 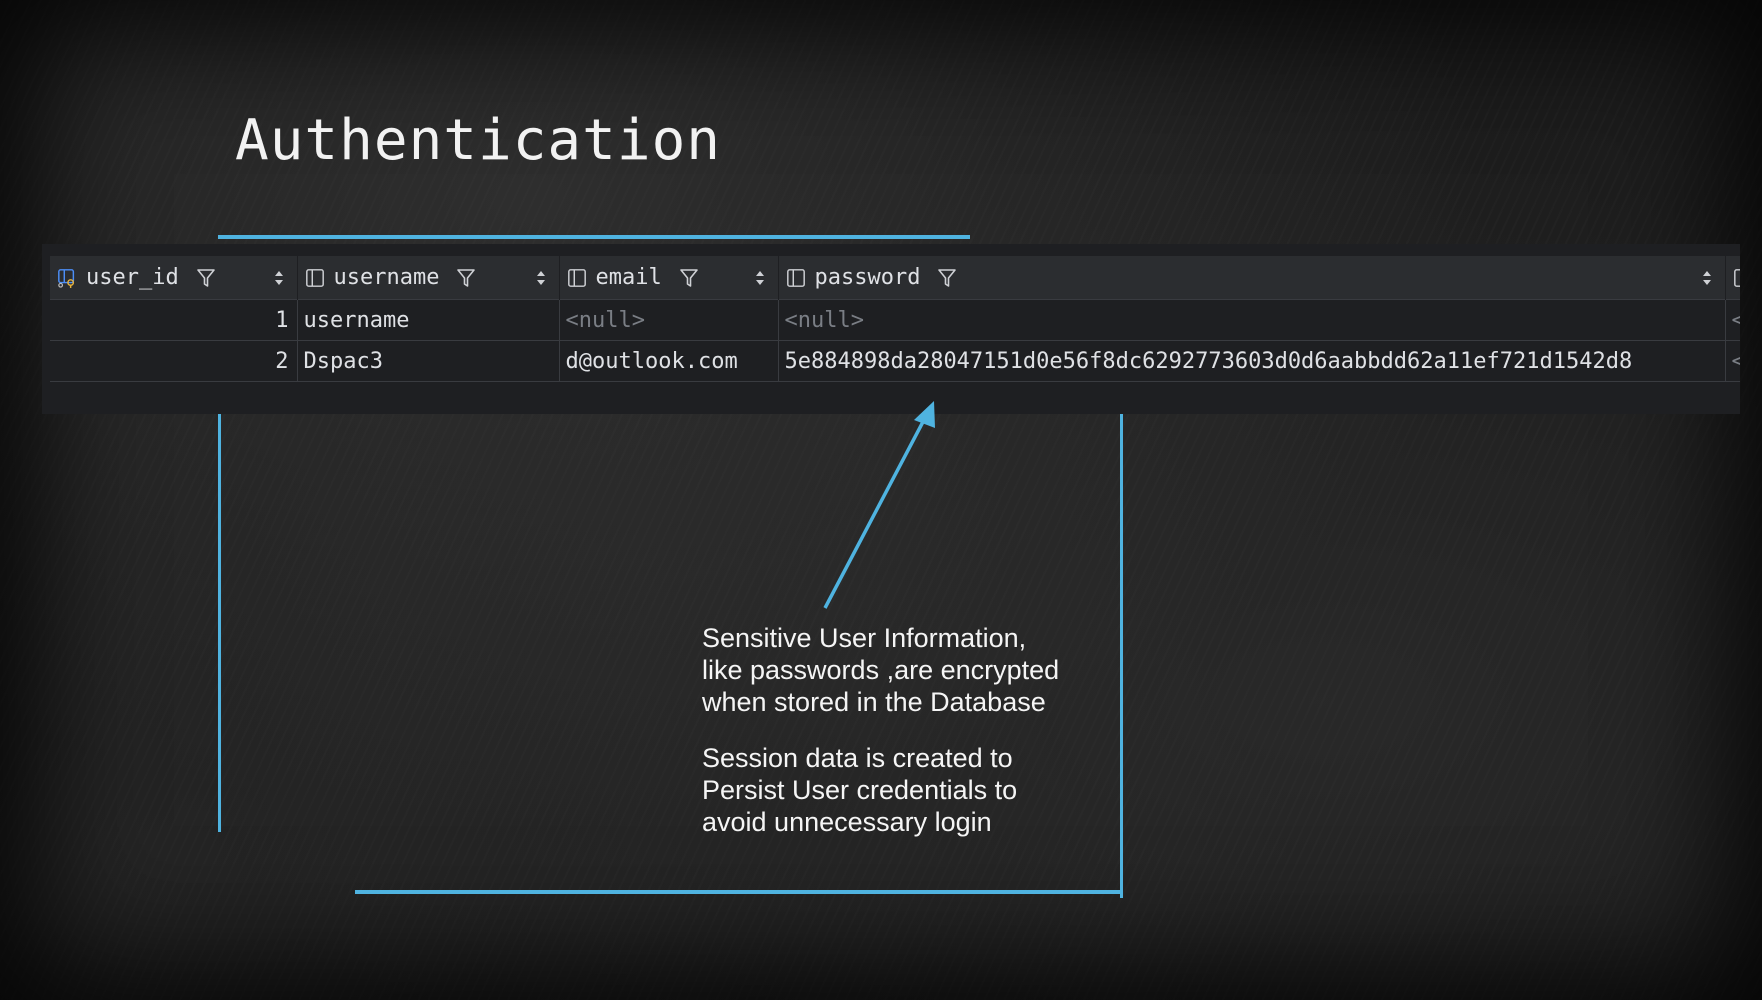 What do you see at coordinates (428, 361) in the screenshot?
I see `cell-username: Dspac3` at bounding box center [428, 361].